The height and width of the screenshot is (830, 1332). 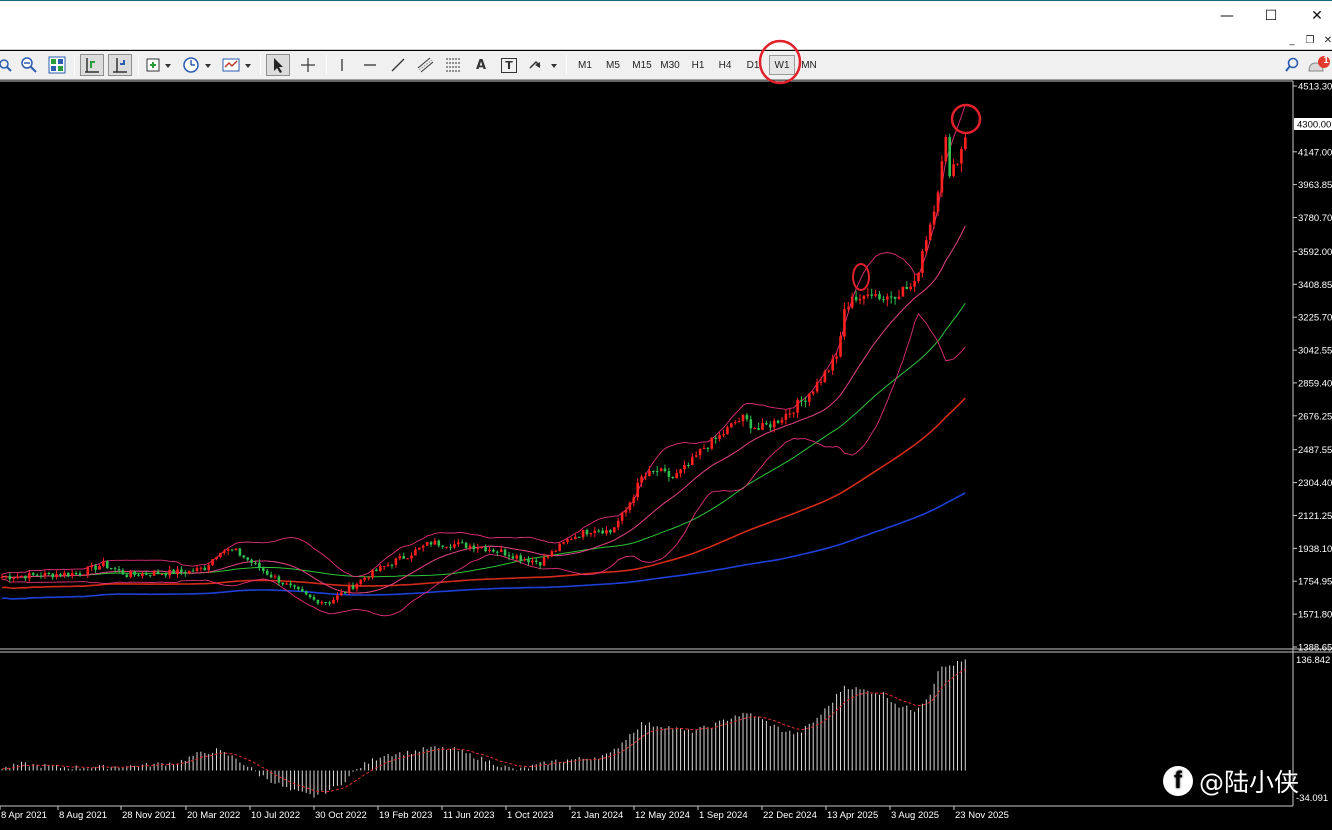 What do you see at coordinates (342, 65) in the screenshot?
I see `vertical-line-icon` at bounding box center [342, 65].